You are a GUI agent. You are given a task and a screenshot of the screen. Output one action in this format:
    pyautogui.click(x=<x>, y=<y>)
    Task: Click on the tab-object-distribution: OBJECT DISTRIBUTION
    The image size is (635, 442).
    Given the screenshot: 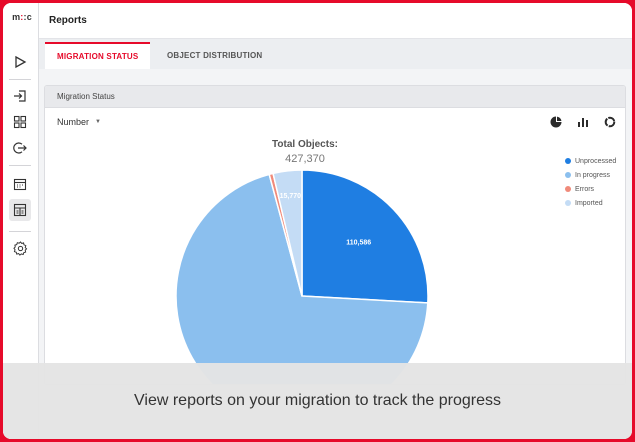 What is the action you would take?
    pyautogui.click(x=214, y=55)
    